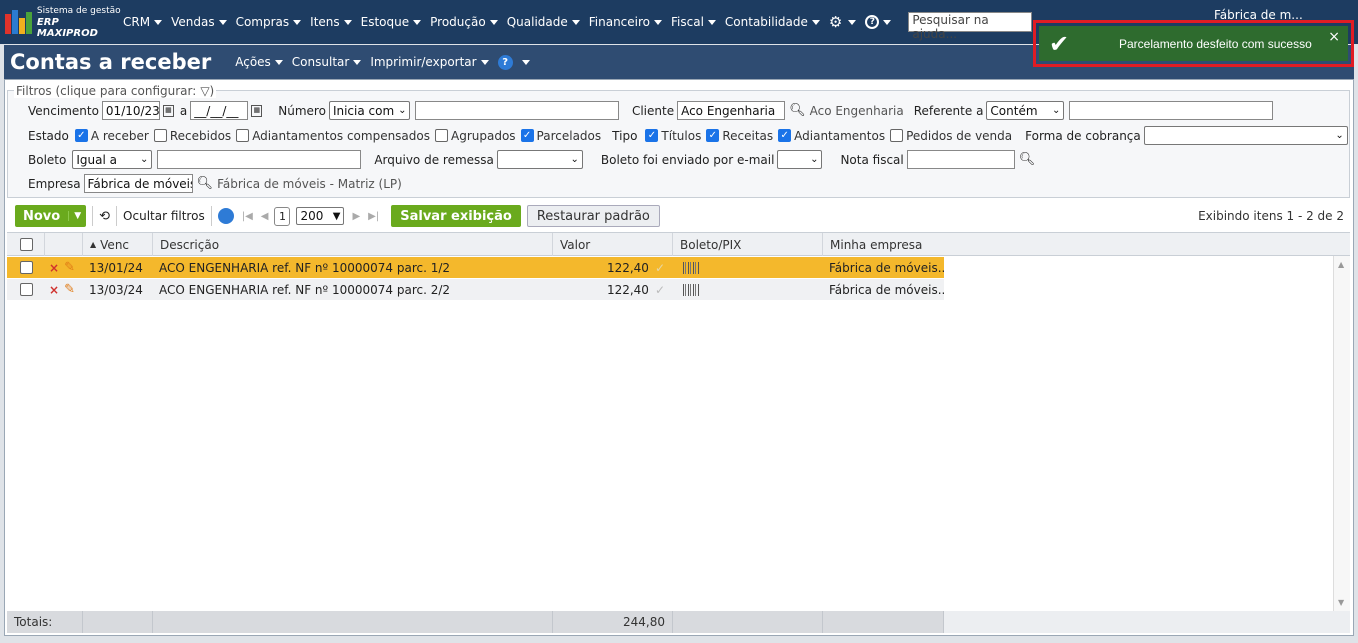 This screenshot has width=1358, height=643. Describe the element at coordinates (81, 135) in the screenshot. I see `estado-a-receber-checkbox: ✓` at that location.